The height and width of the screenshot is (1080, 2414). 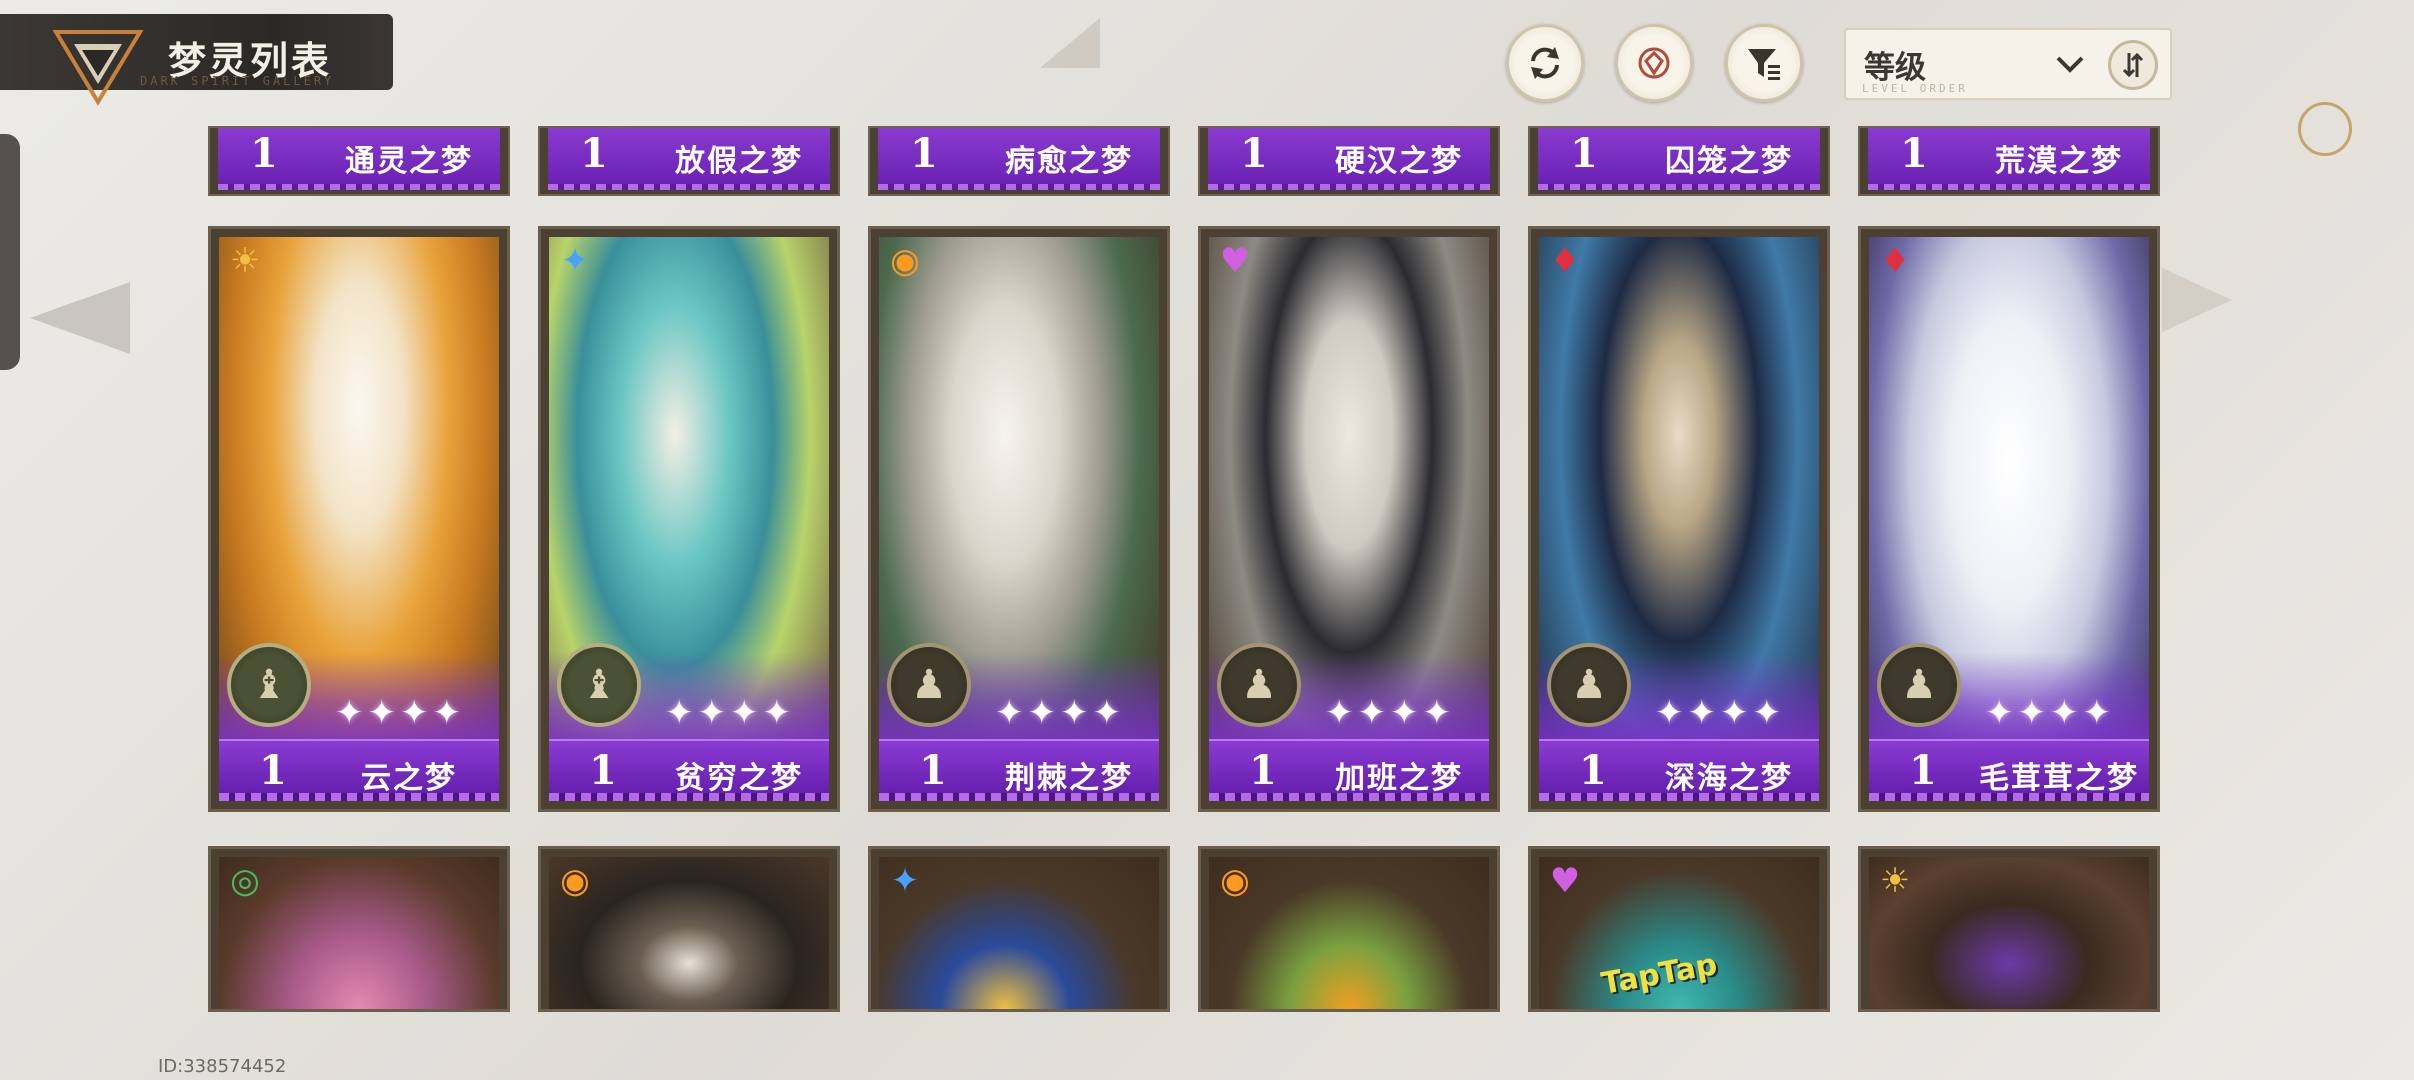 I want to click on spirit-card-10: ♥ TapTap, so click(x=1679, y=929).